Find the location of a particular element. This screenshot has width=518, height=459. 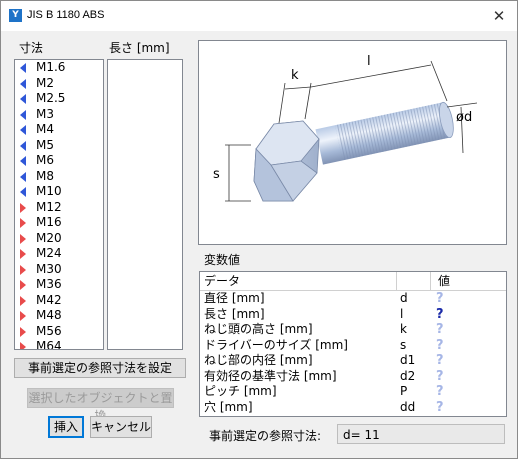

variable-row: ピッチ [mm] P? is located at coordinates (353, 392).